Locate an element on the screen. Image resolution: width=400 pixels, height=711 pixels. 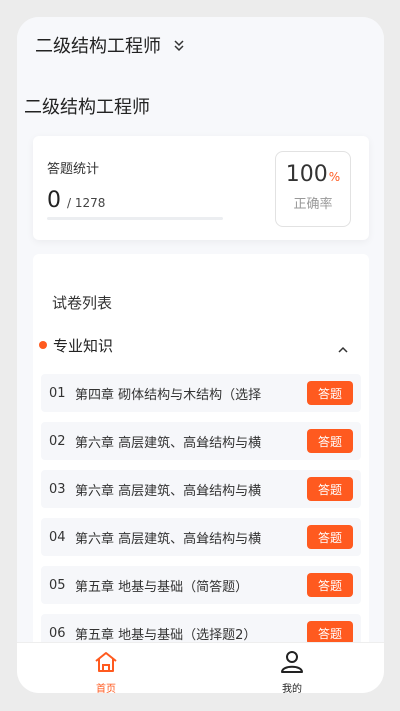
accuracy-value: 100% is located at coordinates (313, 174).